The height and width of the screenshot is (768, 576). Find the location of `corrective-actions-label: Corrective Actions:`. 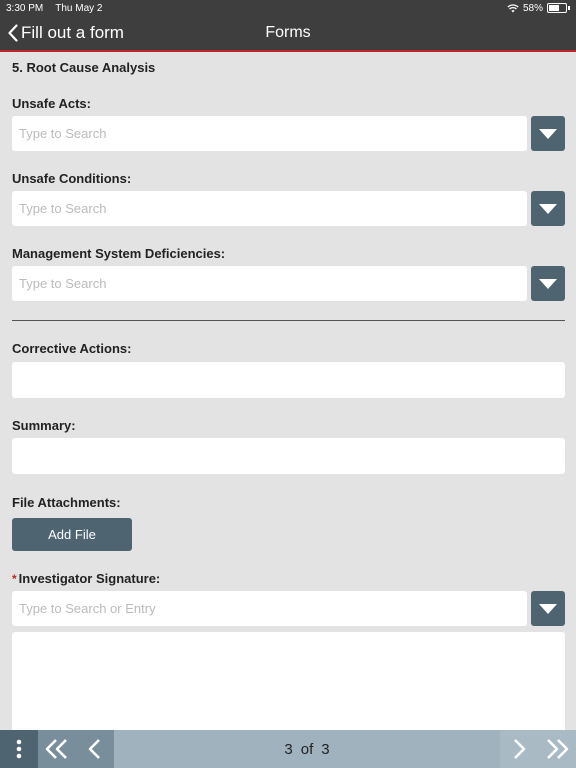

corrective-actions-label: Corrective Actions: is located at coordinates (72, 348).